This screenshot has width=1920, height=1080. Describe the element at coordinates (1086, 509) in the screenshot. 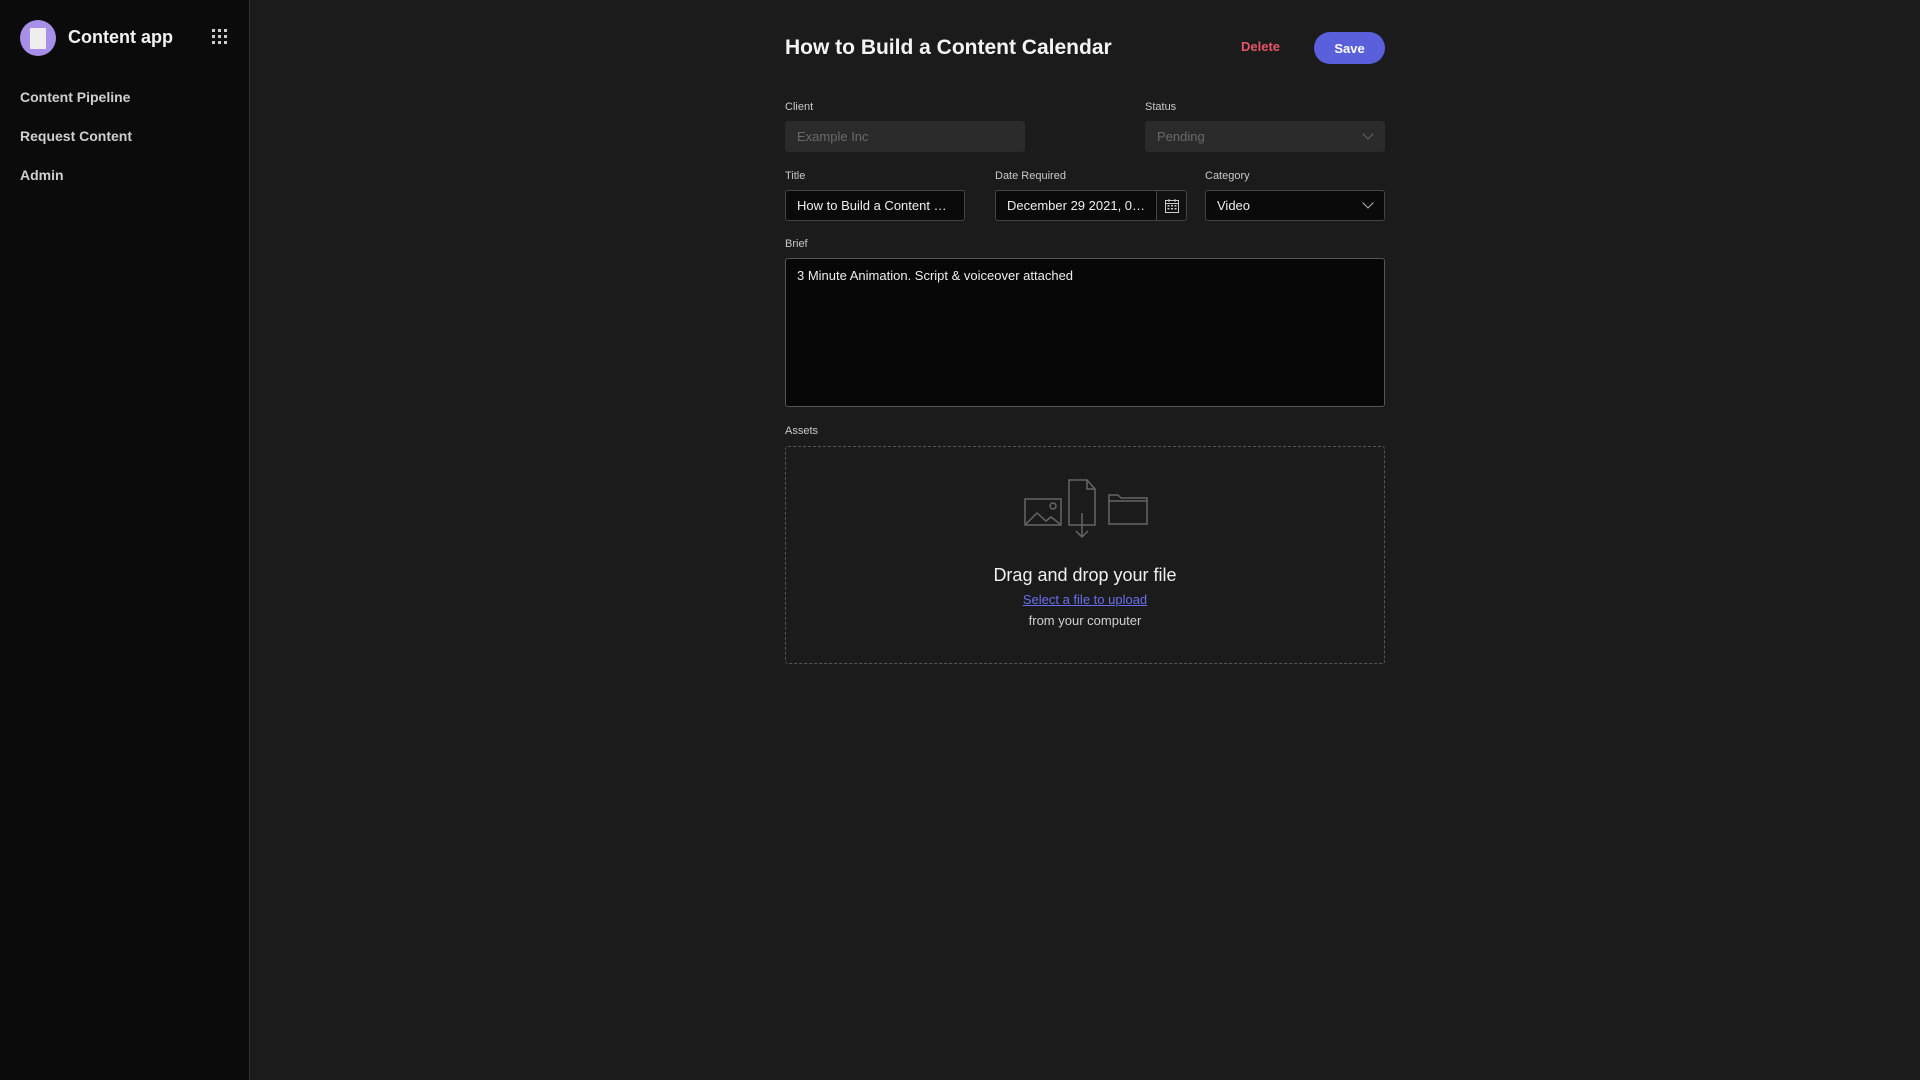

I see `upload-files-icon` at that location.